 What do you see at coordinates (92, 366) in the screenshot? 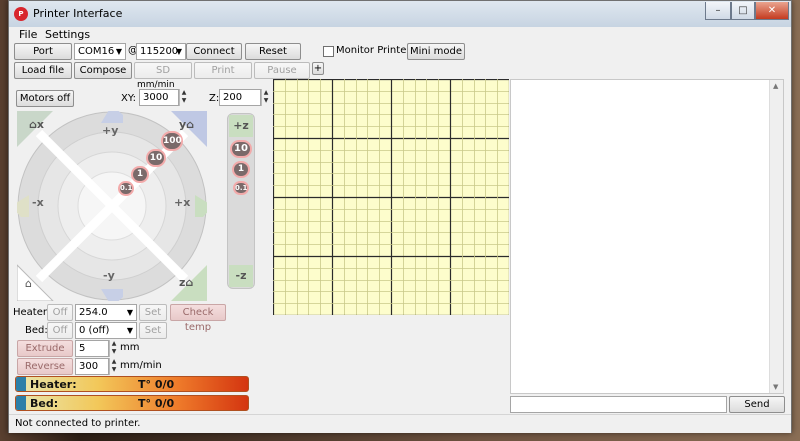
I see `feed-rate-field: 300` at bounding box center [92, 366].